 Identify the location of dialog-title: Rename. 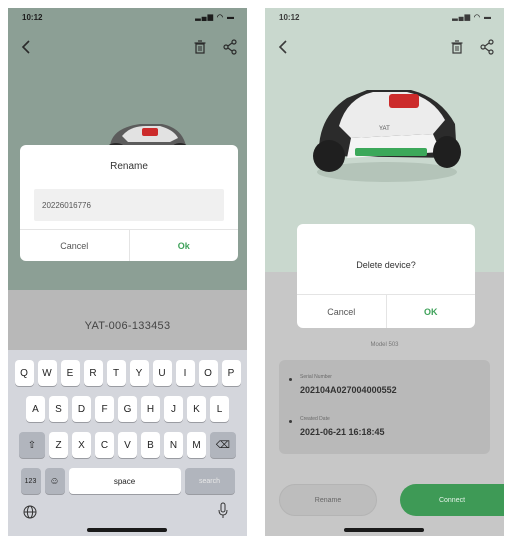
(129, 166).